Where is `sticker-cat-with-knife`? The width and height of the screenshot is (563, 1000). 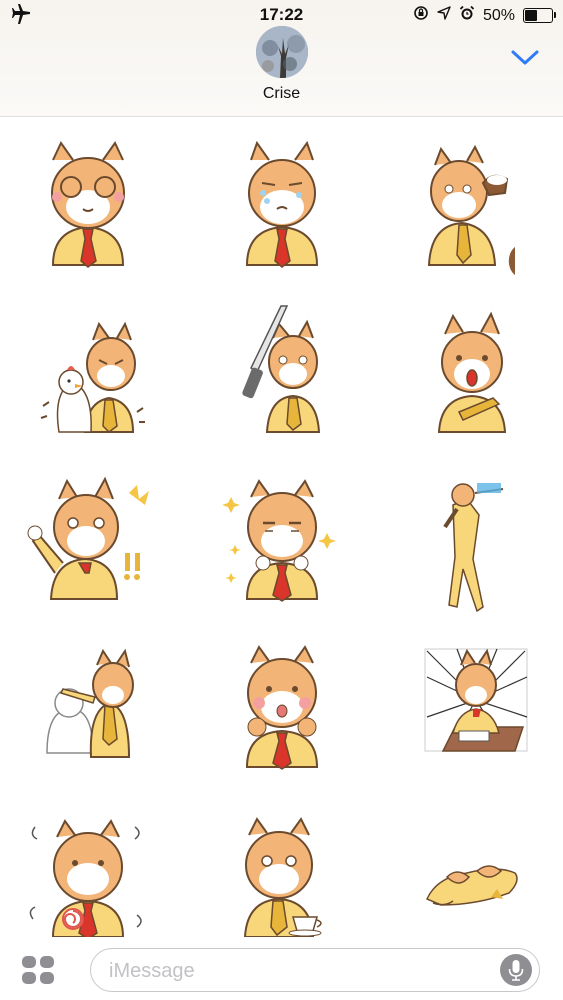 sticker-cat-with-knife is located at coordinates (282, 377).